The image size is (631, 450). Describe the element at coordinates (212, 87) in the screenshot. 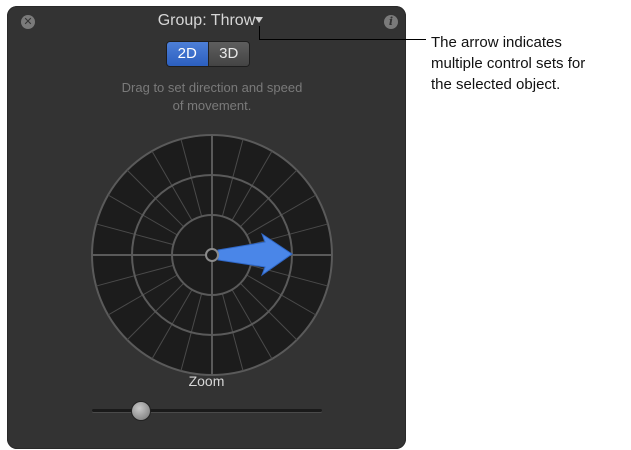

I see `instruction-line-1: Drag to set direction and speed` at that location.